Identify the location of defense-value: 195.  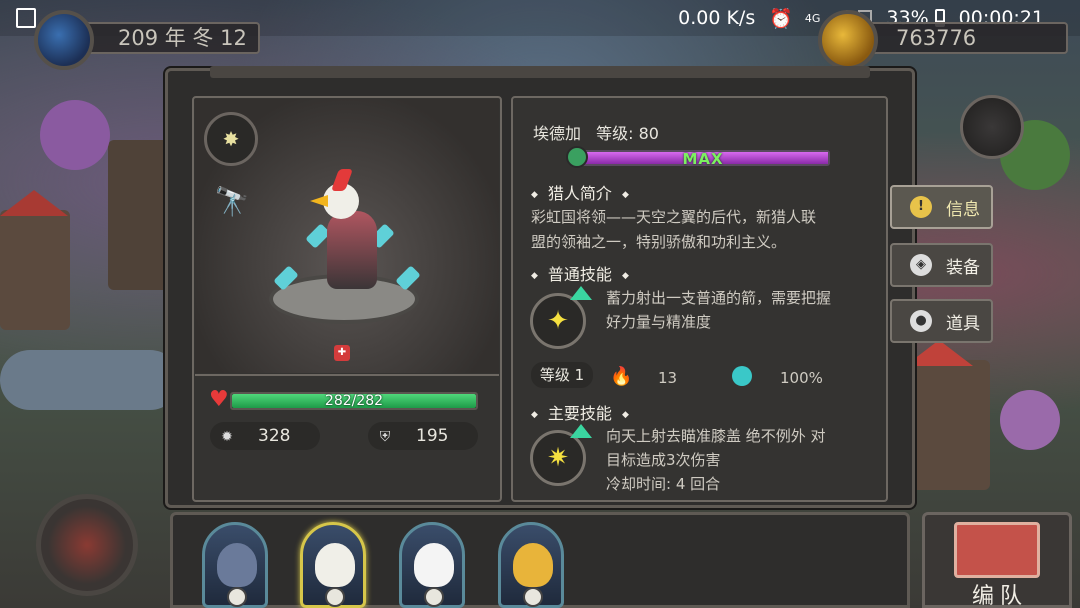
(432, 436).